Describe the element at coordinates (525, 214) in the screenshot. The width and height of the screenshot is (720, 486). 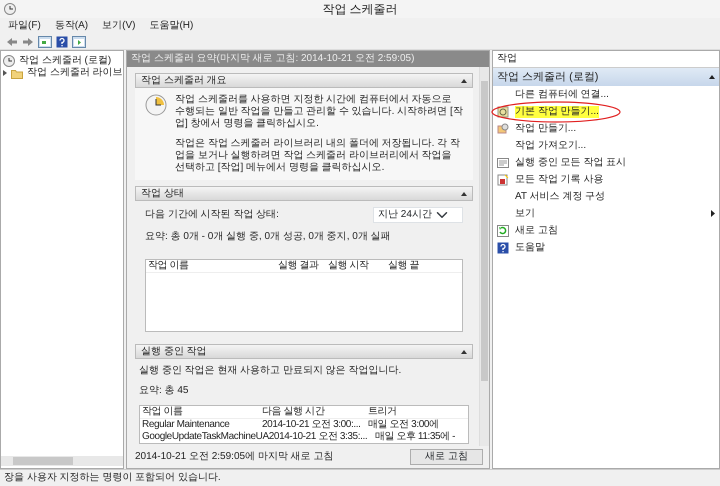
I see `action-item: 보기` at that location.